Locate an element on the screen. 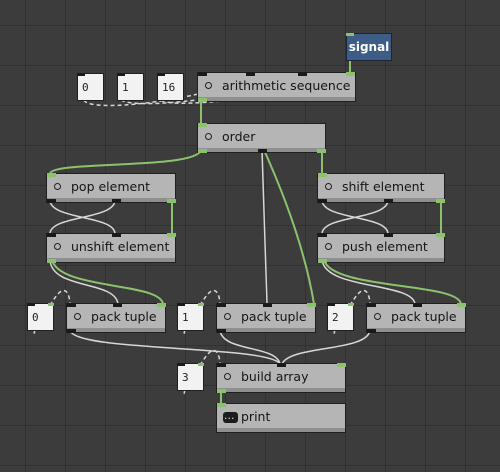 This screenshot has height=472, width=500. pack-tuple-right-node: pack tuple is located at coordinates (416, 318).